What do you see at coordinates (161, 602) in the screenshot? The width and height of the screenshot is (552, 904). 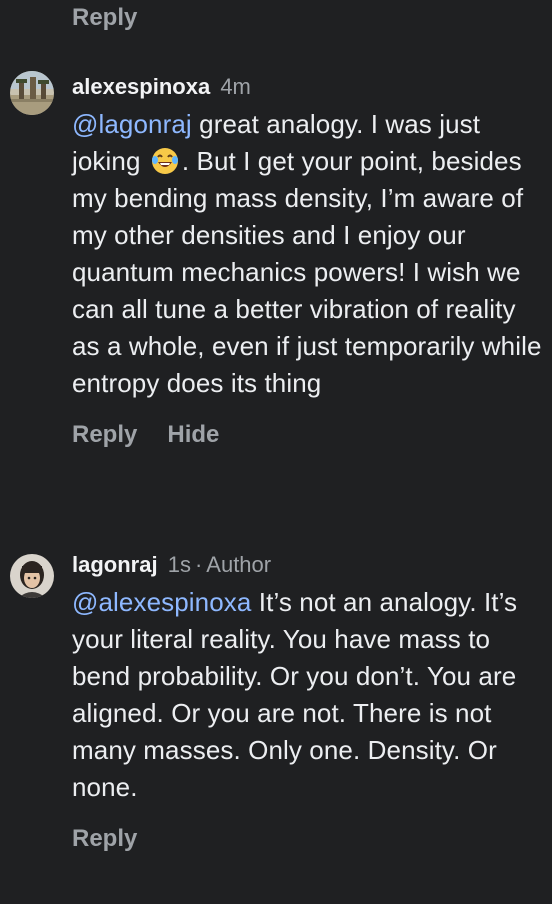 I see `mention-link: @alexespinoxa` at bounding box center [161, 602].